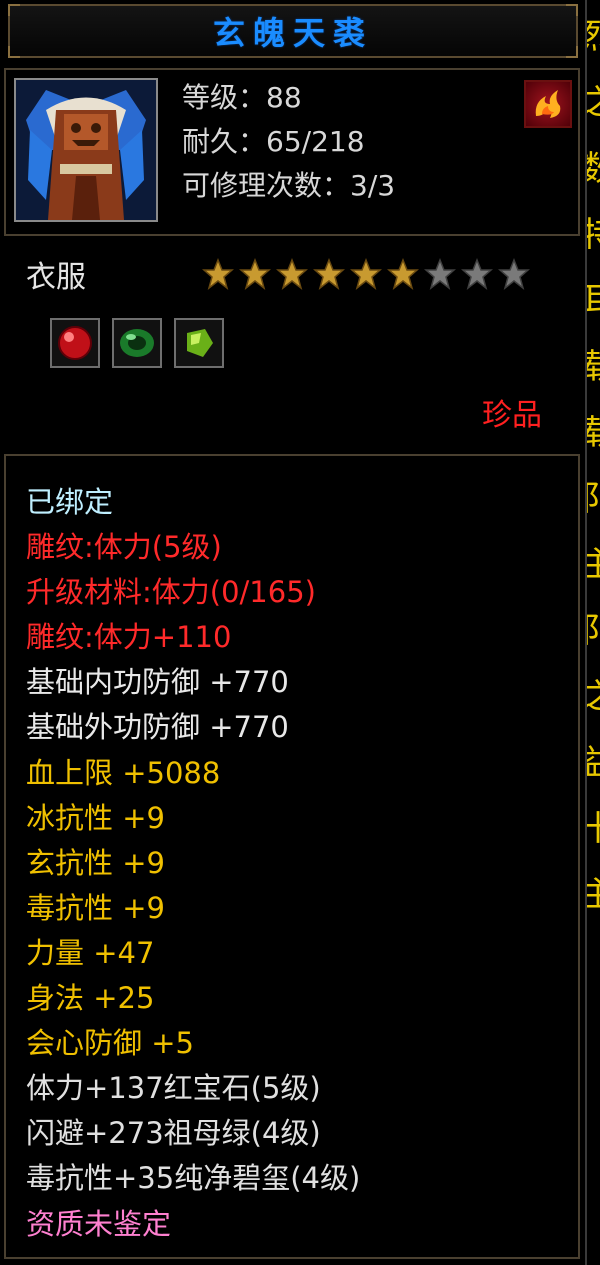 The image size is (600, 1265). Describe the element at coordinates (289, 185) in the screenshot. I see `item-repair-count: 可修理次数：3/3` at that location.